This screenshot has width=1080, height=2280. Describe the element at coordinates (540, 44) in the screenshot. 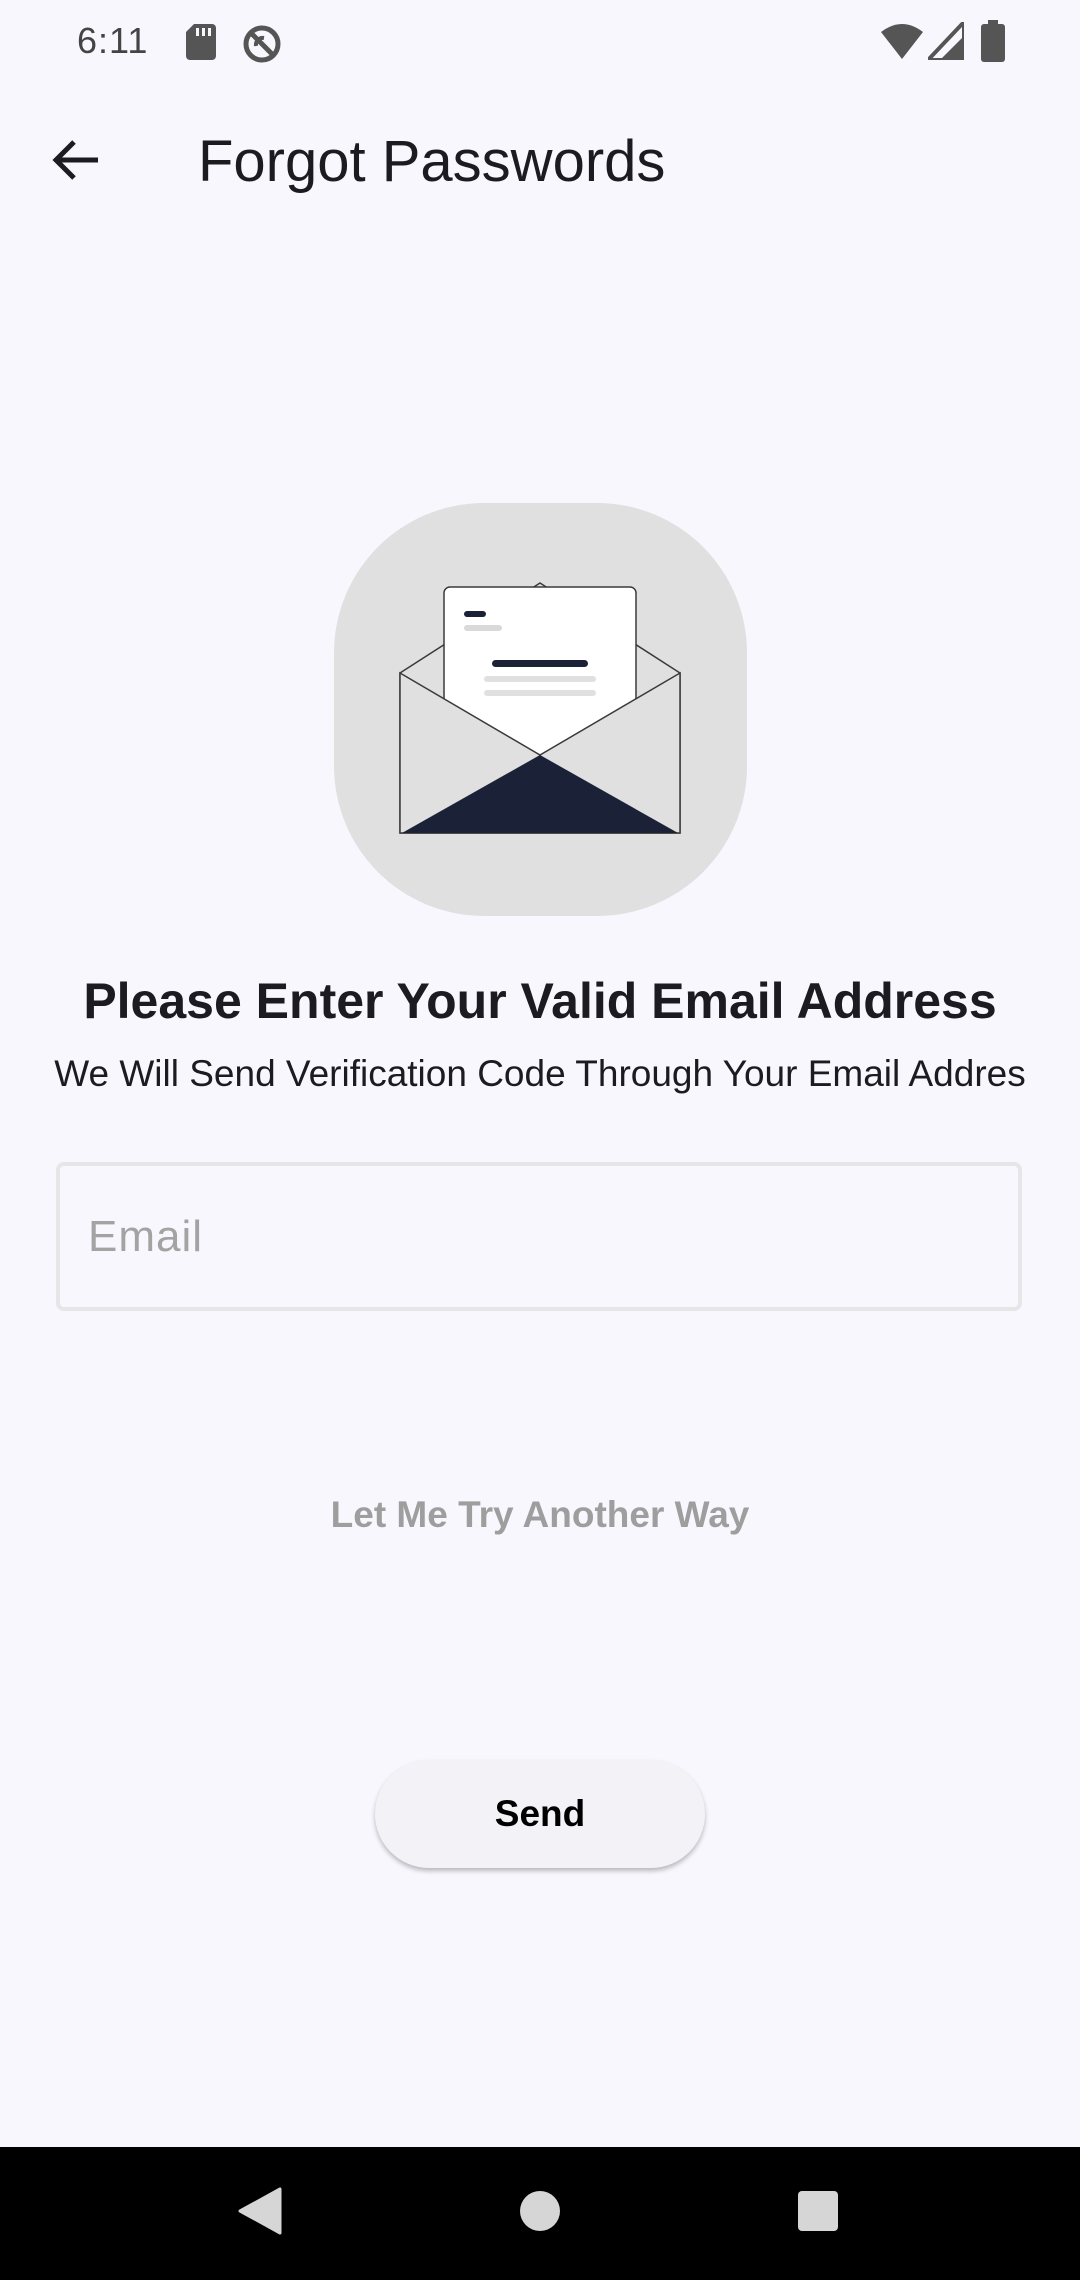

I see `status-bar: 6:11` at that location.